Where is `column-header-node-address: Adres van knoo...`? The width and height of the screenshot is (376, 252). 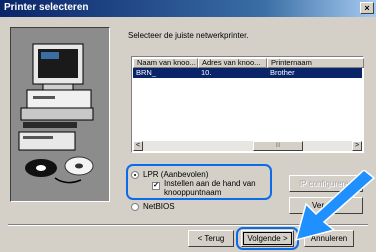 column-header-node-address: Adres van knoo... is located at coordinates (232, 63).